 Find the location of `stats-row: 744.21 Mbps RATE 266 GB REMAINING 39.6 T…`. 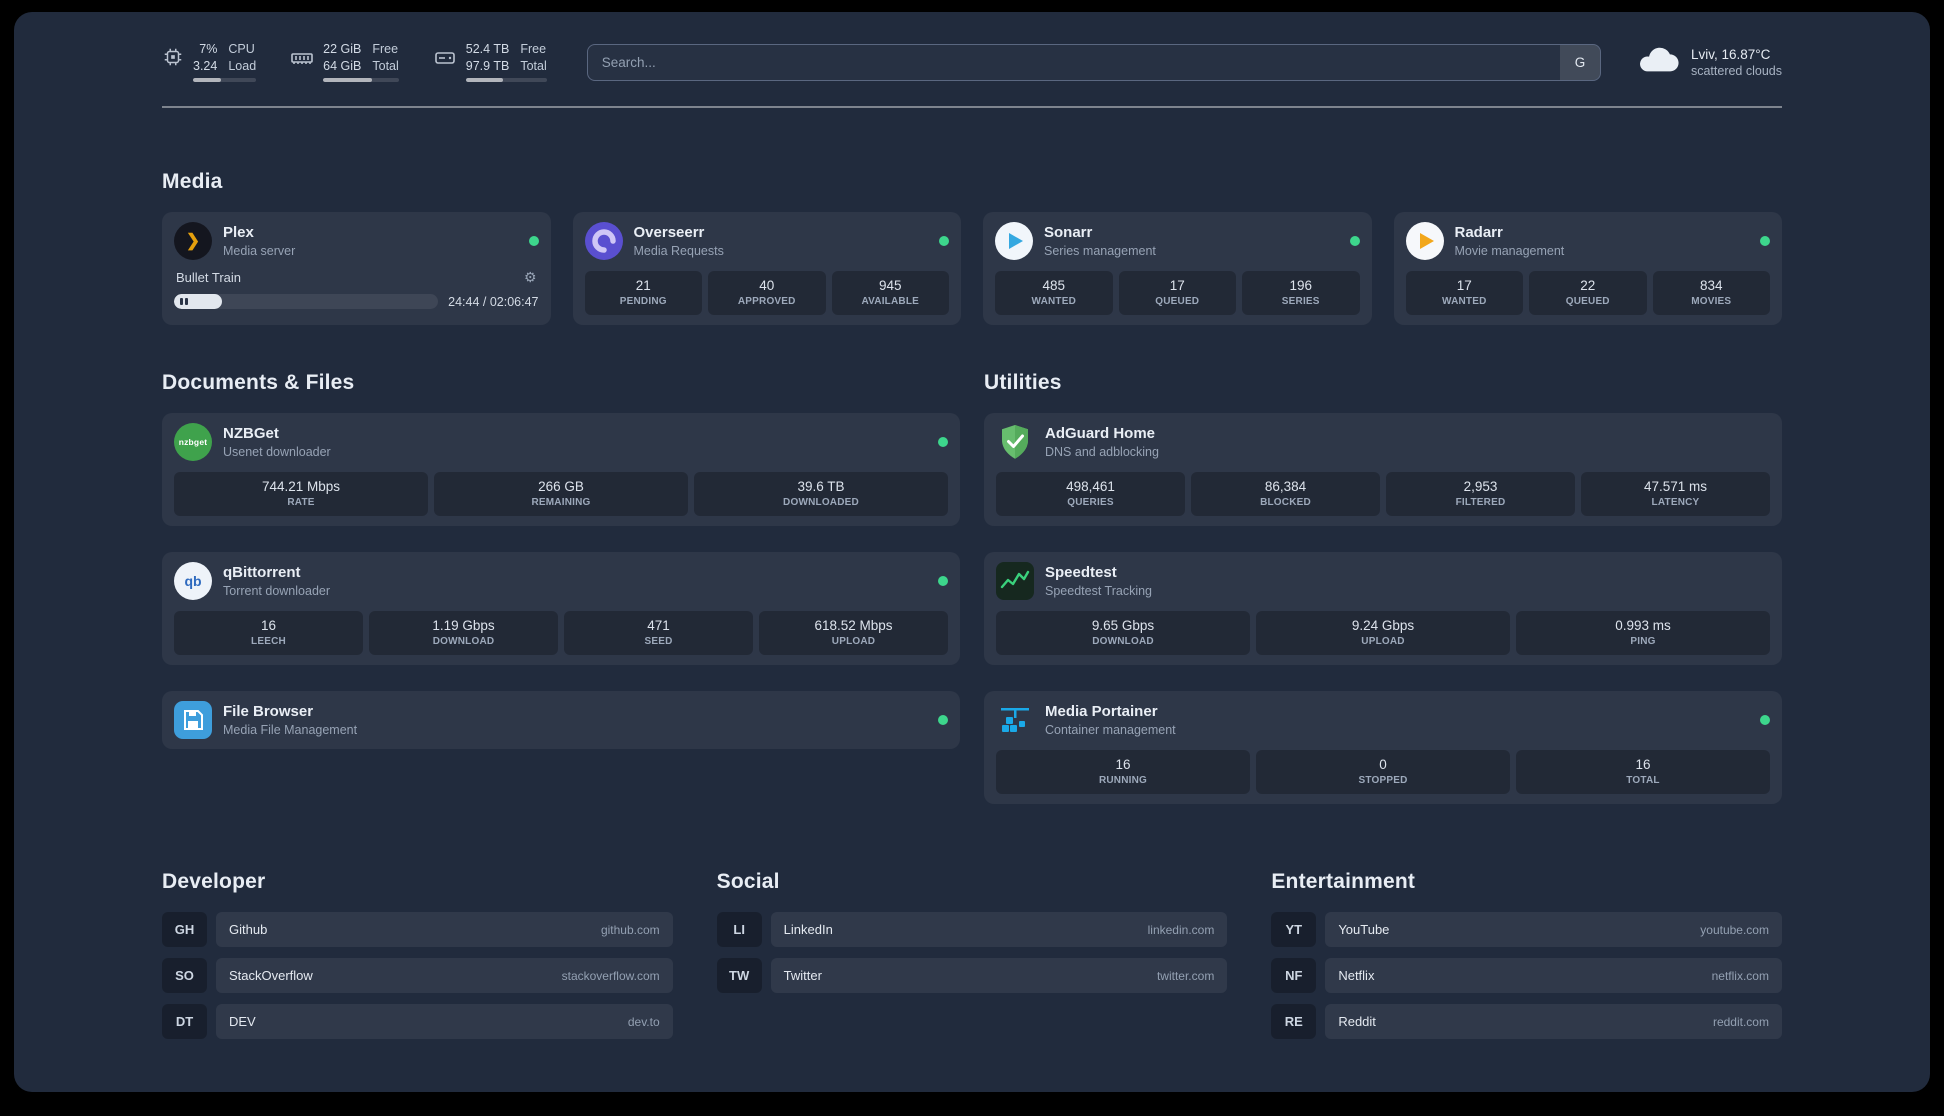

stats-row: 744.21 Mbps RATE 266 GB REMAINING 39.6 T… is located at coordinates (561, 494).